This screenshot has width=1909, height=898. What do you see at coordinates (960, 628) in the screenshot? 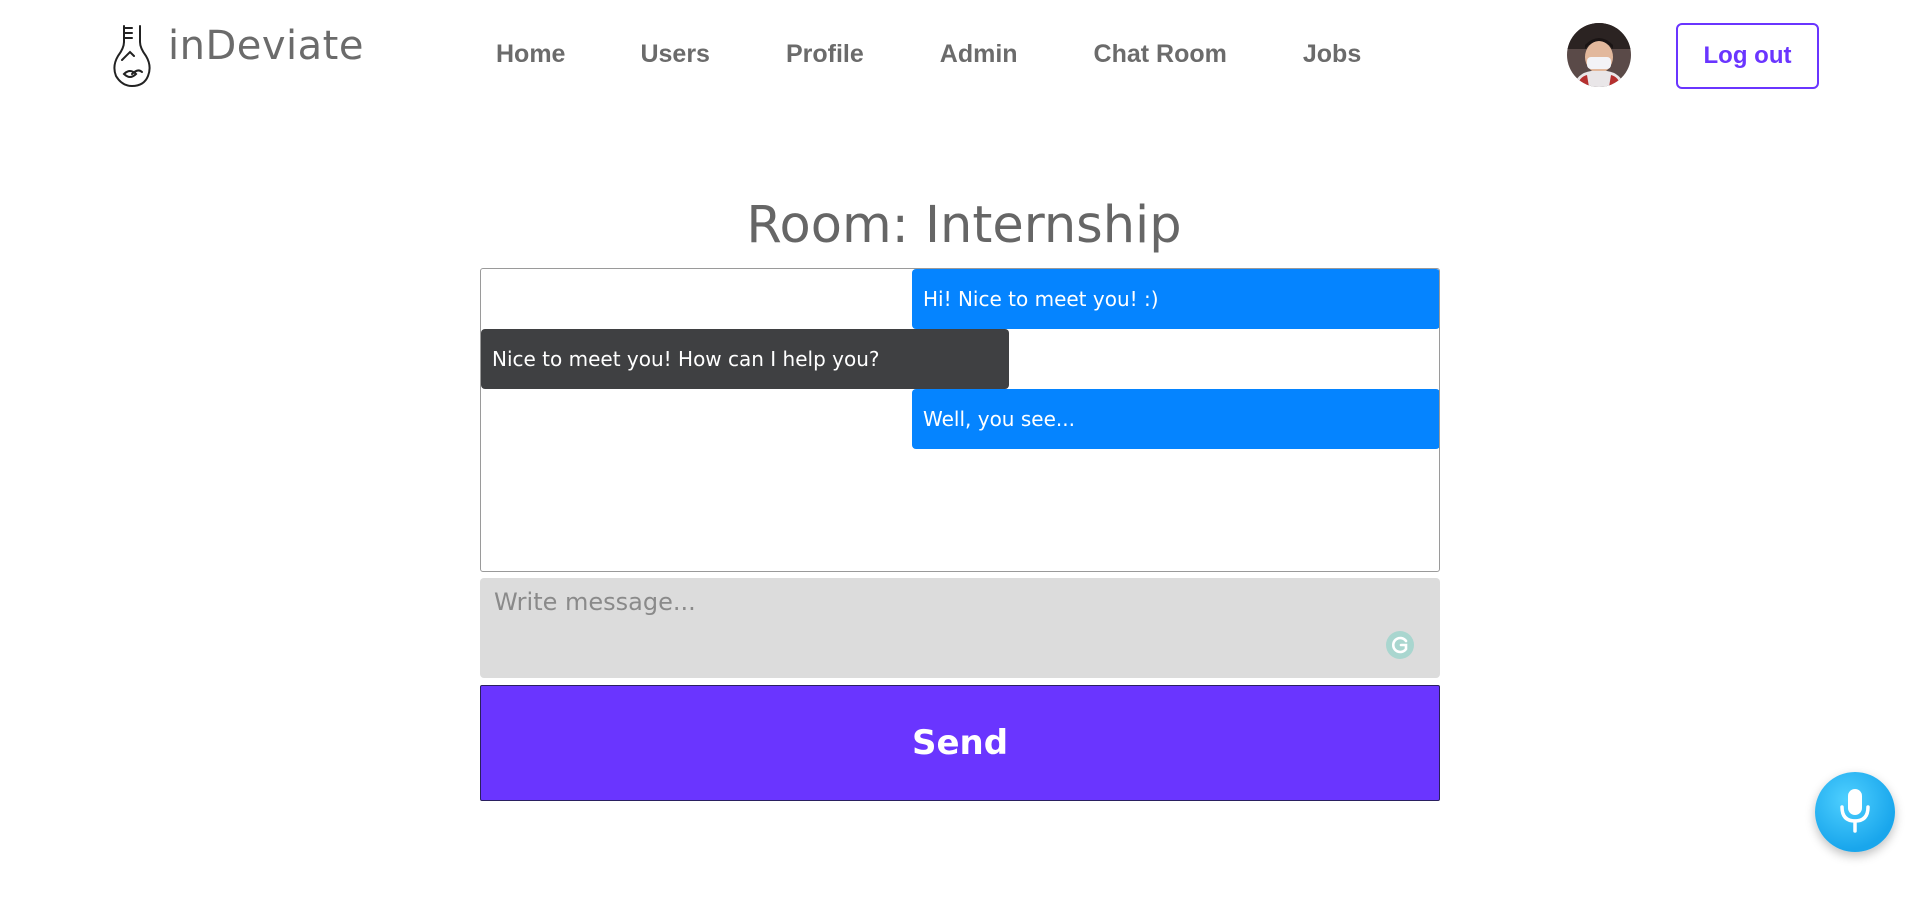
I see `message-input` at bounding box center [960, 628].